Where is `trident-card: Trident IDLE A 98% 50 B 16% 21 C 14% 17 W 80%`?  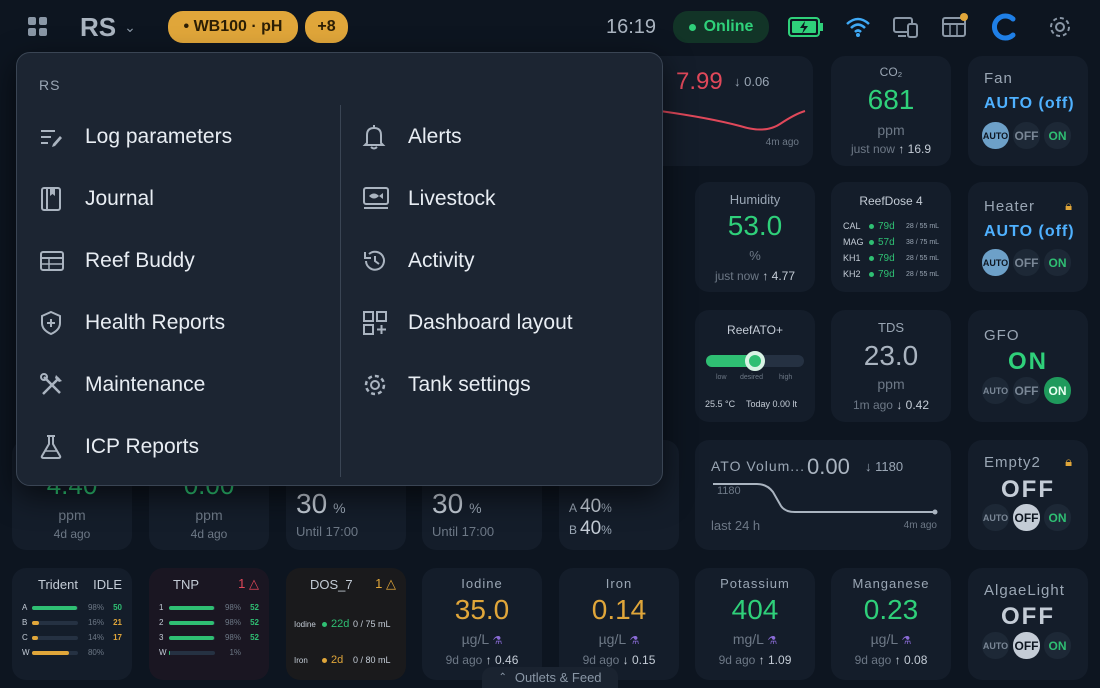 trident-card: Trident IDLE A 98% 50 B 16% 21 C 14% 17 W 80% is located at coordinates (72, 624).